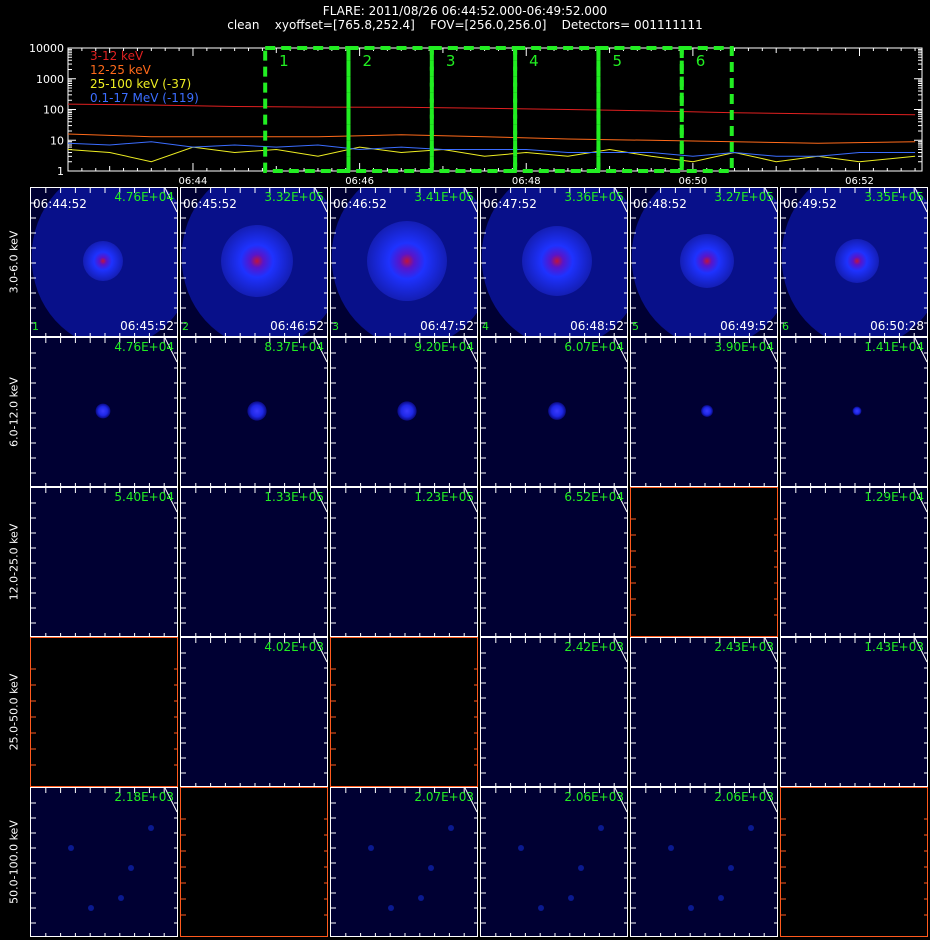  Describe the element at coordinates (284, 61) in the screenshot. I see `interval-label: 1` at that location.